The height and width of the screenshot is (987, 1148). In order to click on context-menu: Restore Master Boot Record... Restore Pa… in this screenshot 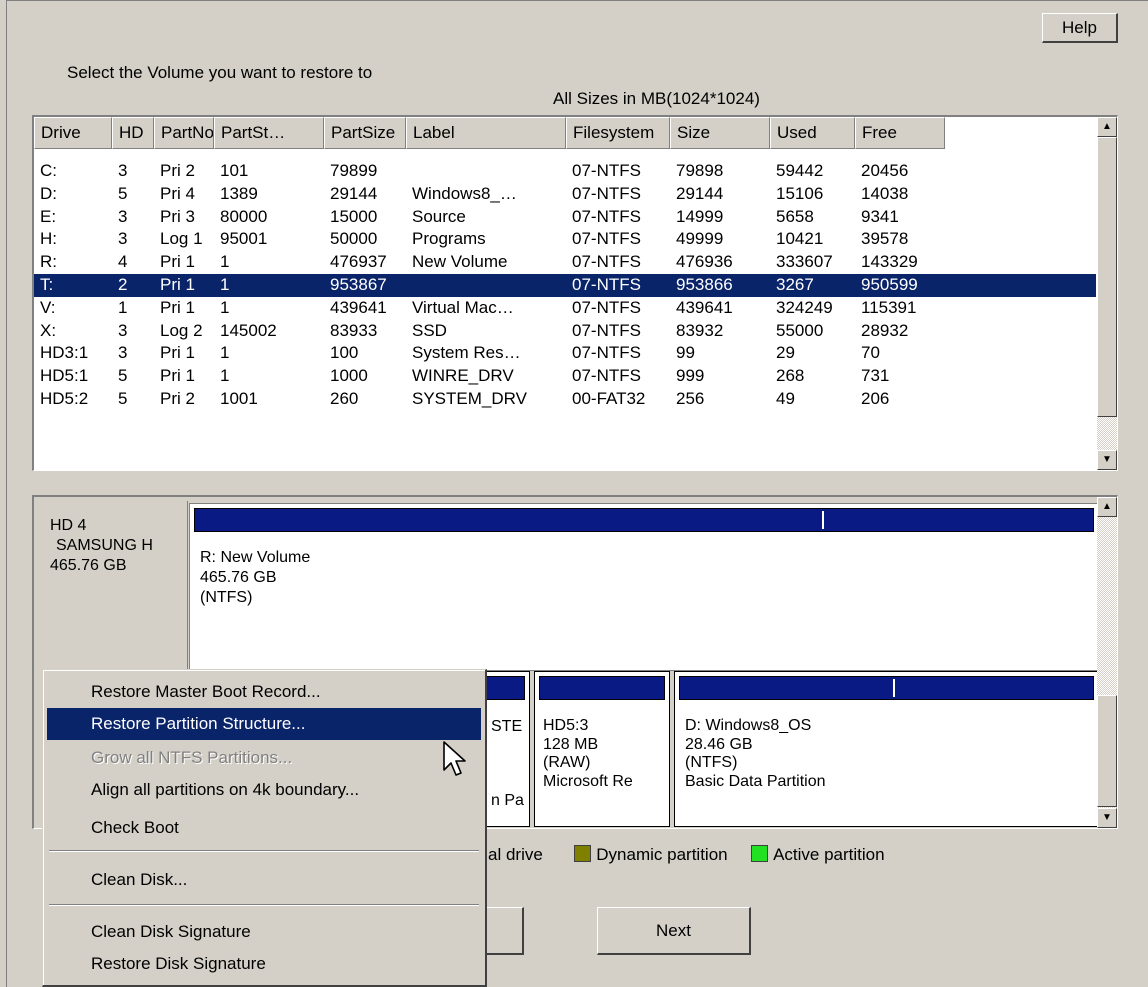, I will do `click(264, 828)`.